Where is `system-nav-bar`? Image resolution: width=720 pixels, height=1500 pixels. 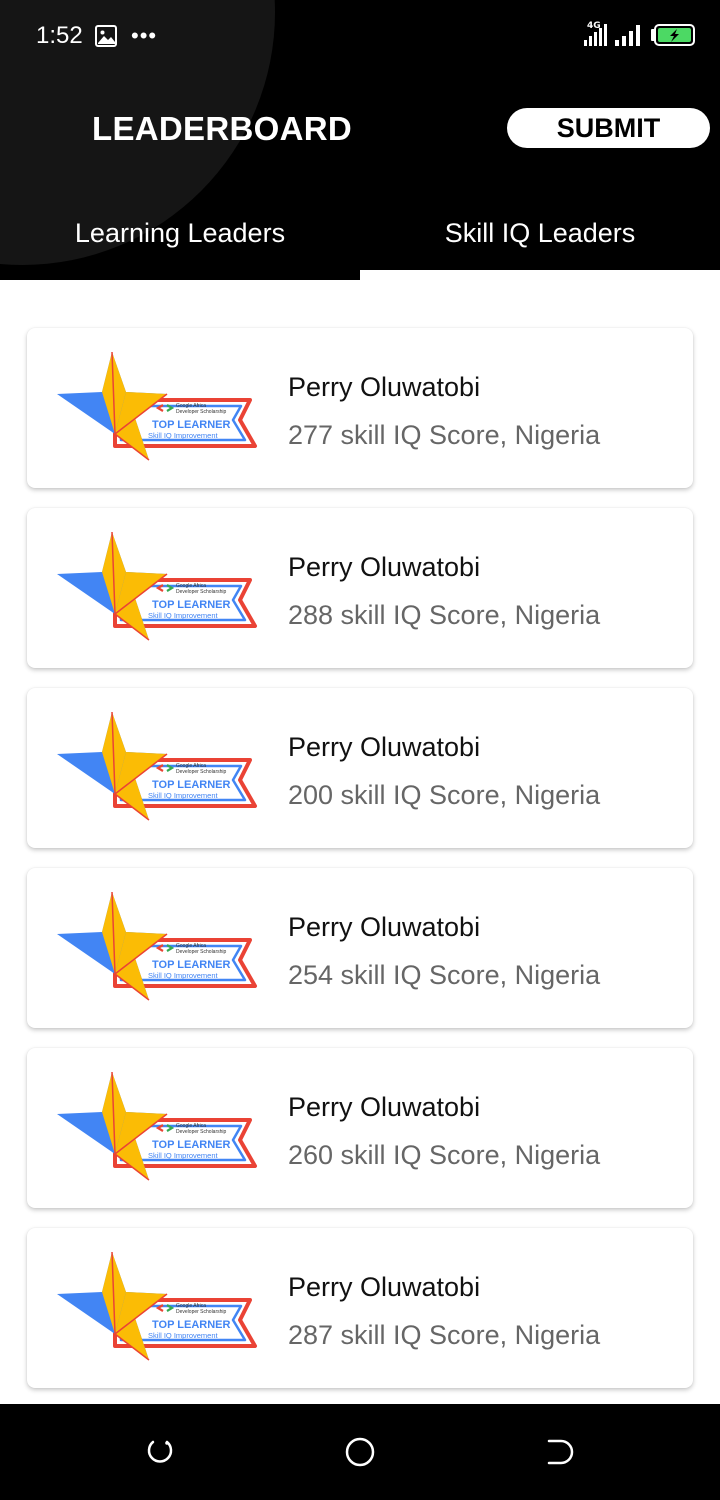
system-nav-bar is located at coordinates (360, 1452).